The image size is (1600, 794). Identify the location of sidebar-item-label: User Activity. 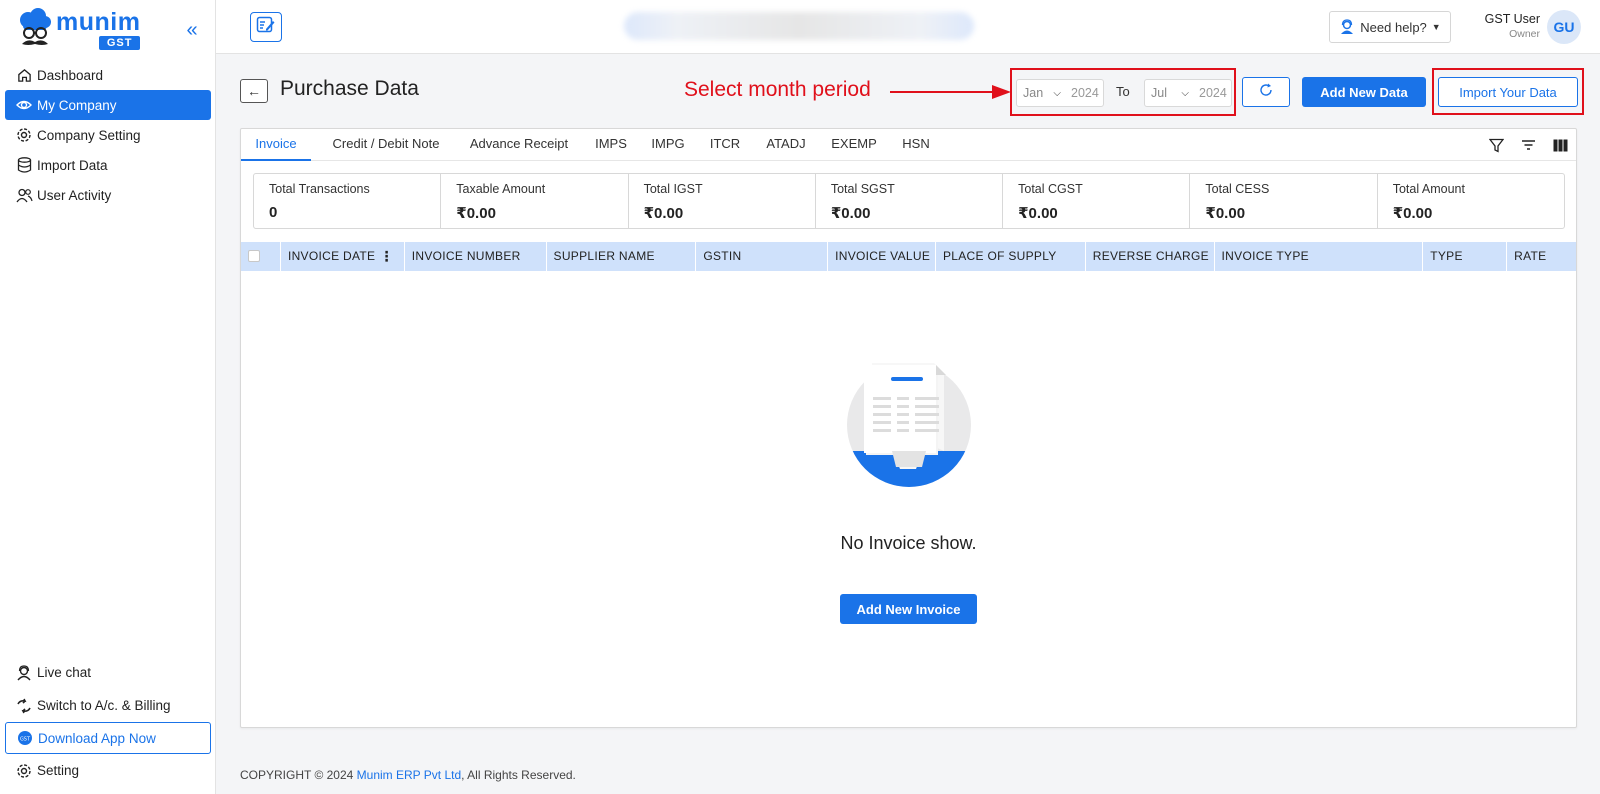
(74, 195).